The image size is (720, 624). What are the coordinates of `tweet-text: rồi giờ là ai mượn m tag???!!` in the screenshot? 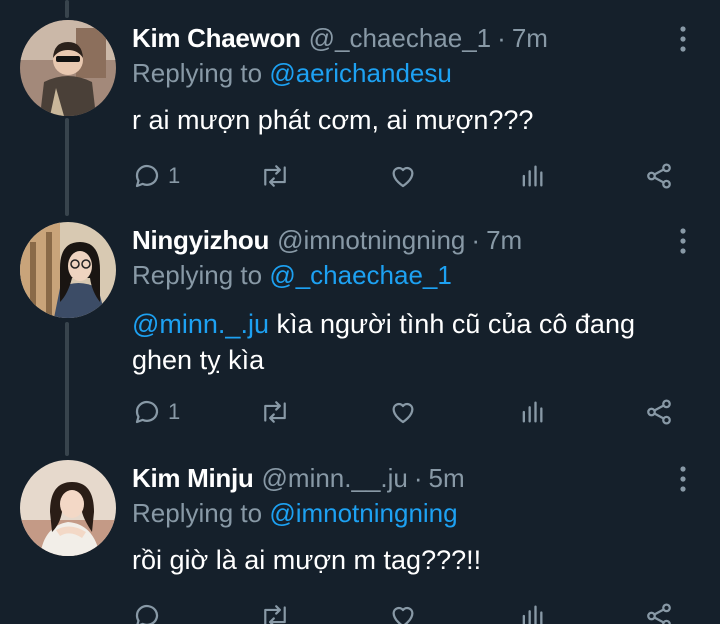 It's located at (412, 560).